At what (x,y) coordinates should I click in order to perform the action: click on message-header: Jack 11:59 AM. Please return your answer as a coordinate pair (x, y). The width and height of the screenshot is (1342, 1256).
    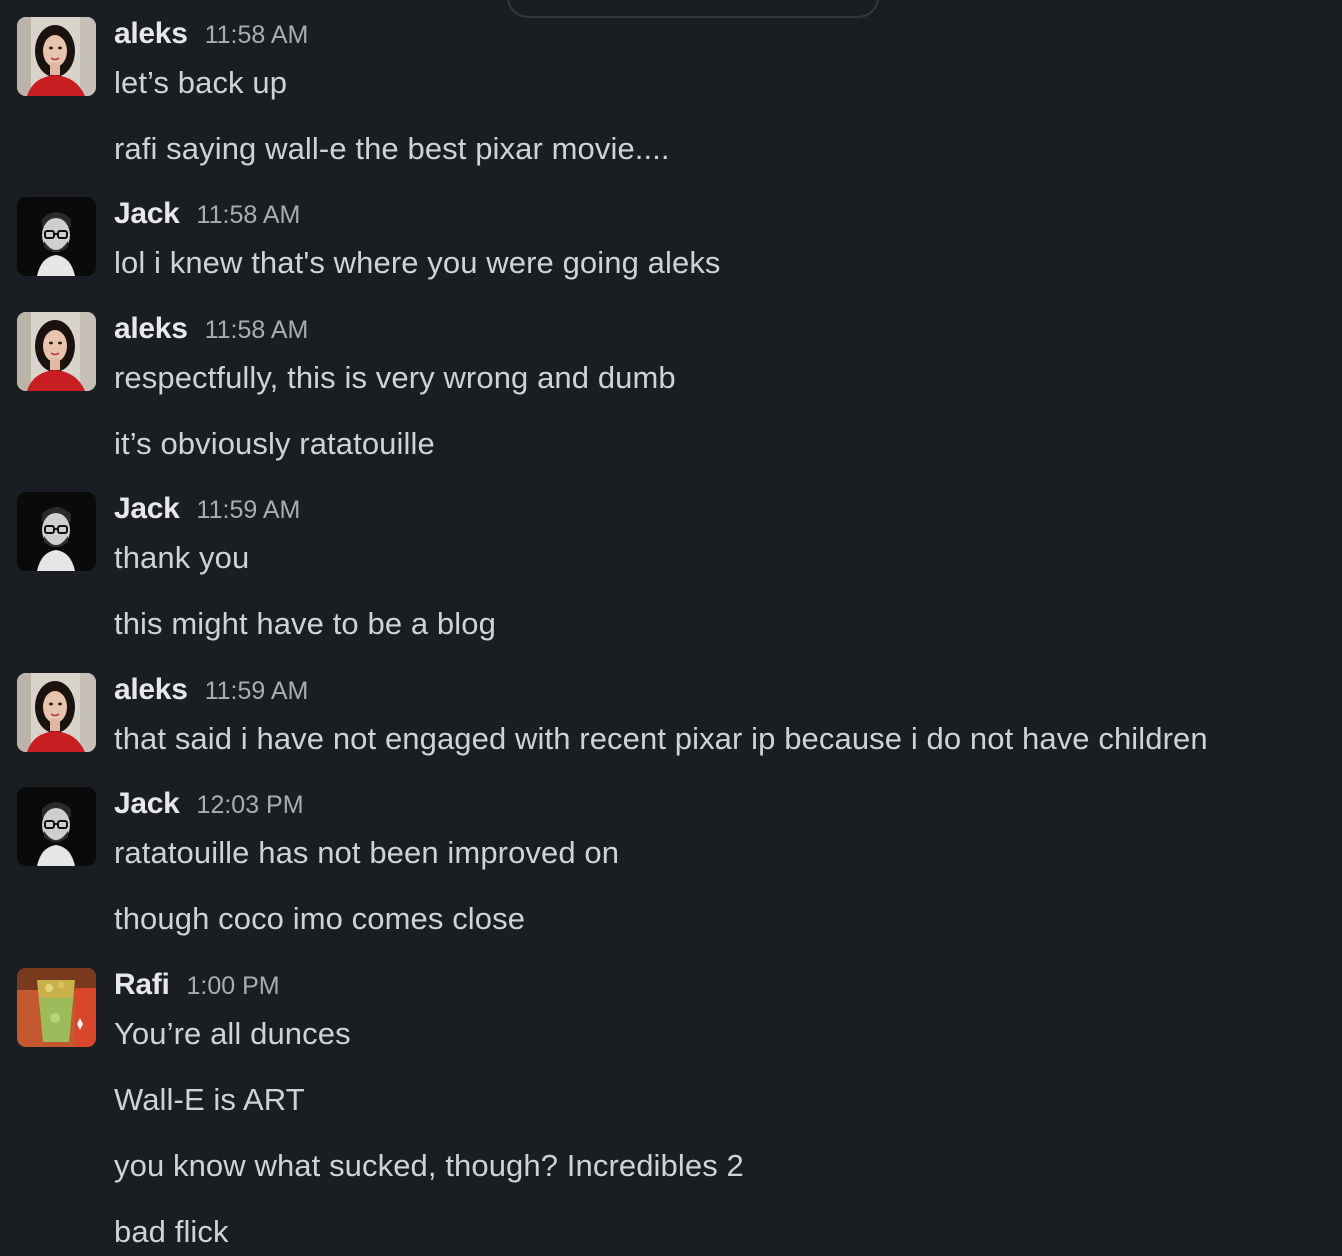
    Looking at the image, I should click on (207, 512).